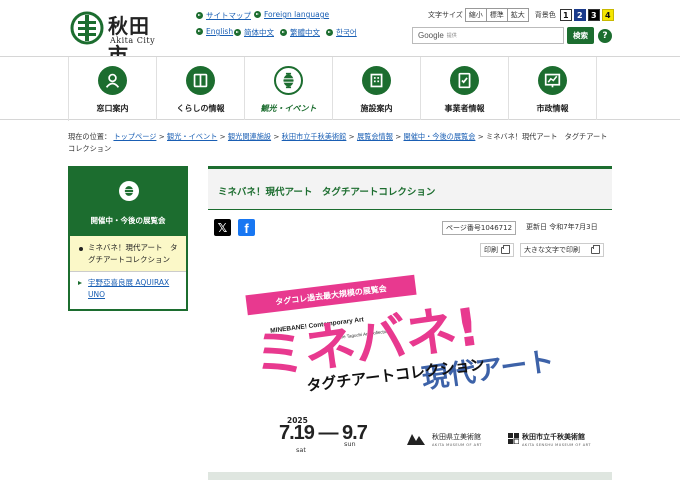 This screenshot has height=480, width=680. Describe the element at coordinates (605, 36) in the screenshot. I see `help-icon: ?` at that location.